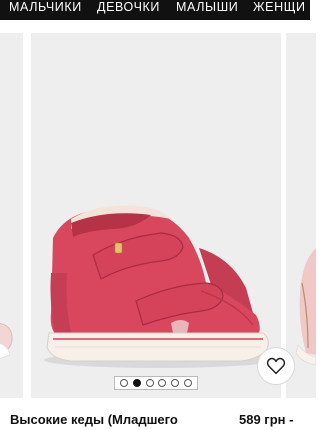 This screenshot has width=320, height=430. I want to click on heart-outline-icon, so click(276, 366).